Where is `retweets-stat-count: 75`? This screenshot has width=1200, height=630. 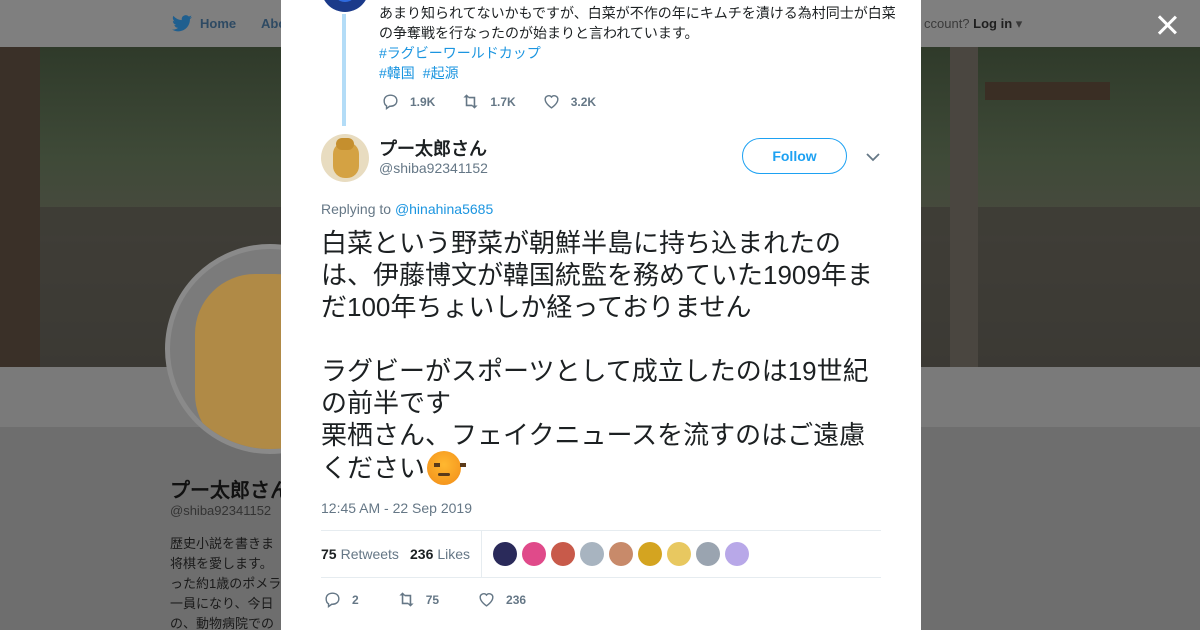 retweets-stat-count: 75 is located at coordinates (329, 554).